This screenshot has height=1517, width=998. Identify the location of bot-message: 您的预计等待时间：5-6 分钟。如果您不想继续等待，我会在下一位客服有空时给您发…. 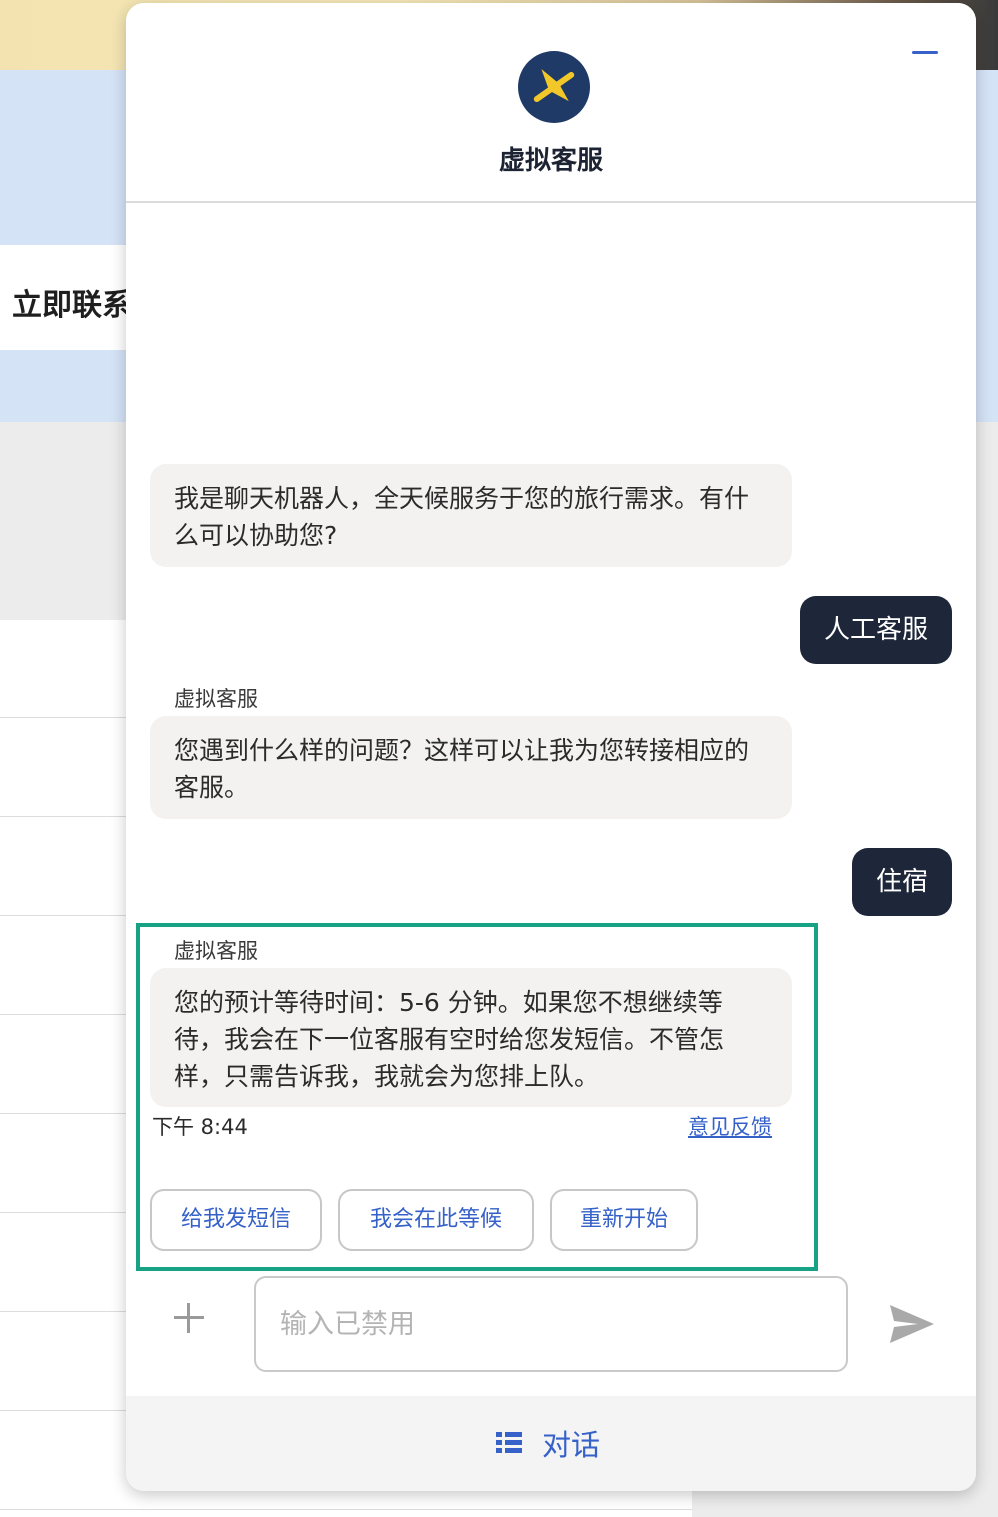
(471, 1037).